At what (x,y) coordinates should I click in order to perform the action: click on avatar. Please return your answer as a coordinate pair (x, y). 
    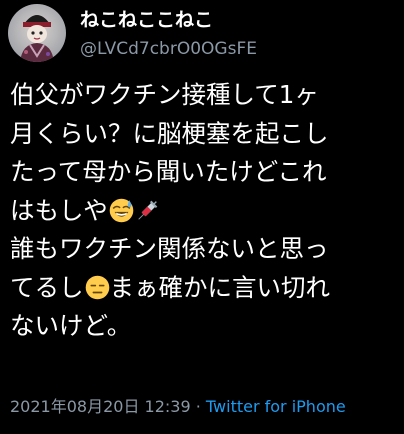
    Looking at the image, I should click on (37, 33).